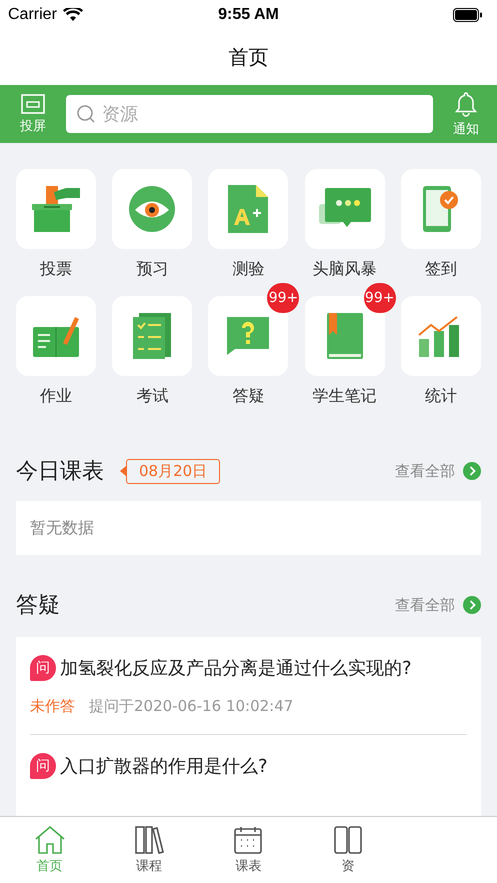 The image size is (497, 883). I want to click on books-icon, so click(149, 840).